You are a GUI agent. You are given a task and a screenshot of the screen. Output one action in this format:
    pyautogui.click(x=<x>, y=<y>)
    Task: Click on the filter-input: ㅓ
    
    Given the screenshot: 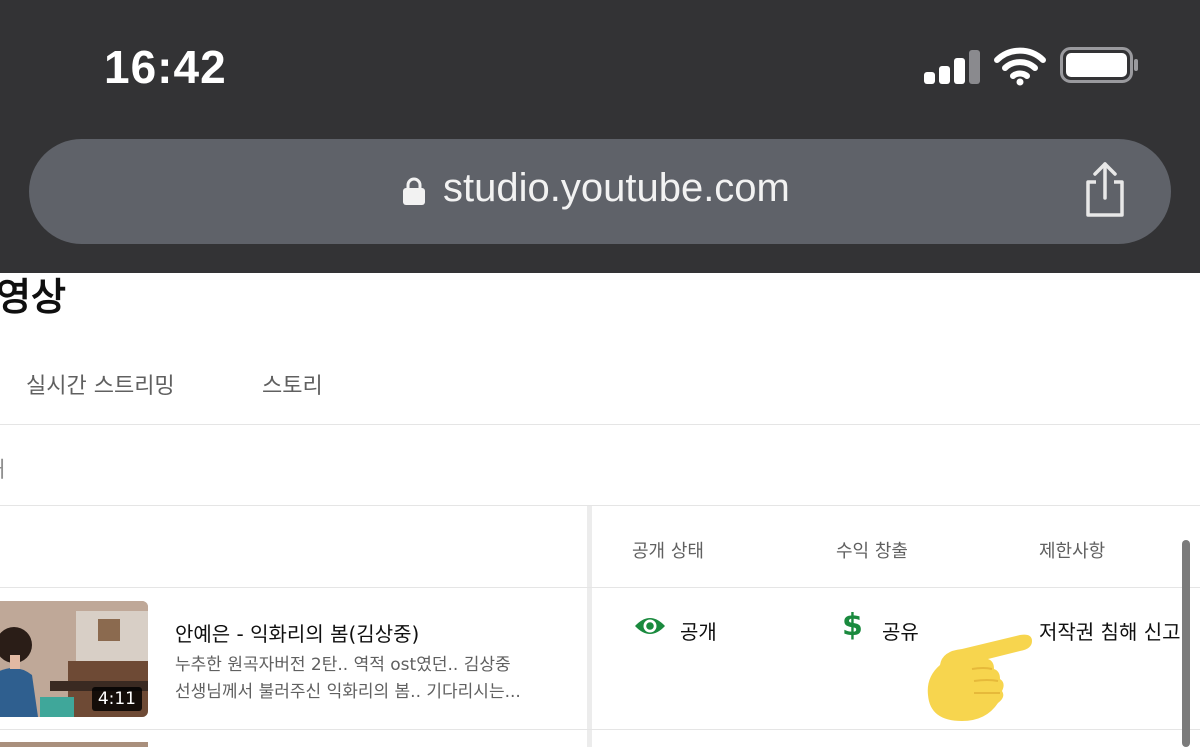 What is the action you would take?
    pyautogui.click(x=5, y=468)
    